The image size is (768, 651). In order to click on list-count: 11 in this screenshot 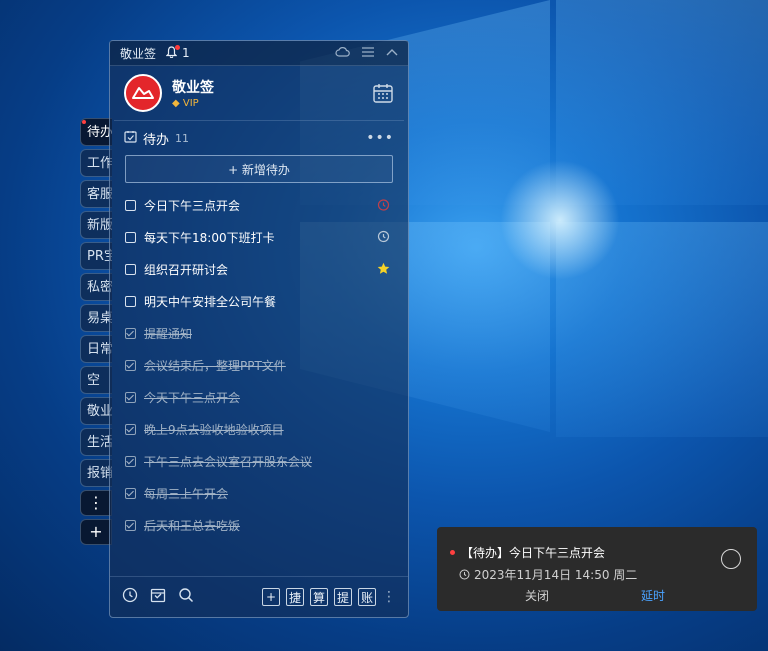, I will do `click(182, 138)`.